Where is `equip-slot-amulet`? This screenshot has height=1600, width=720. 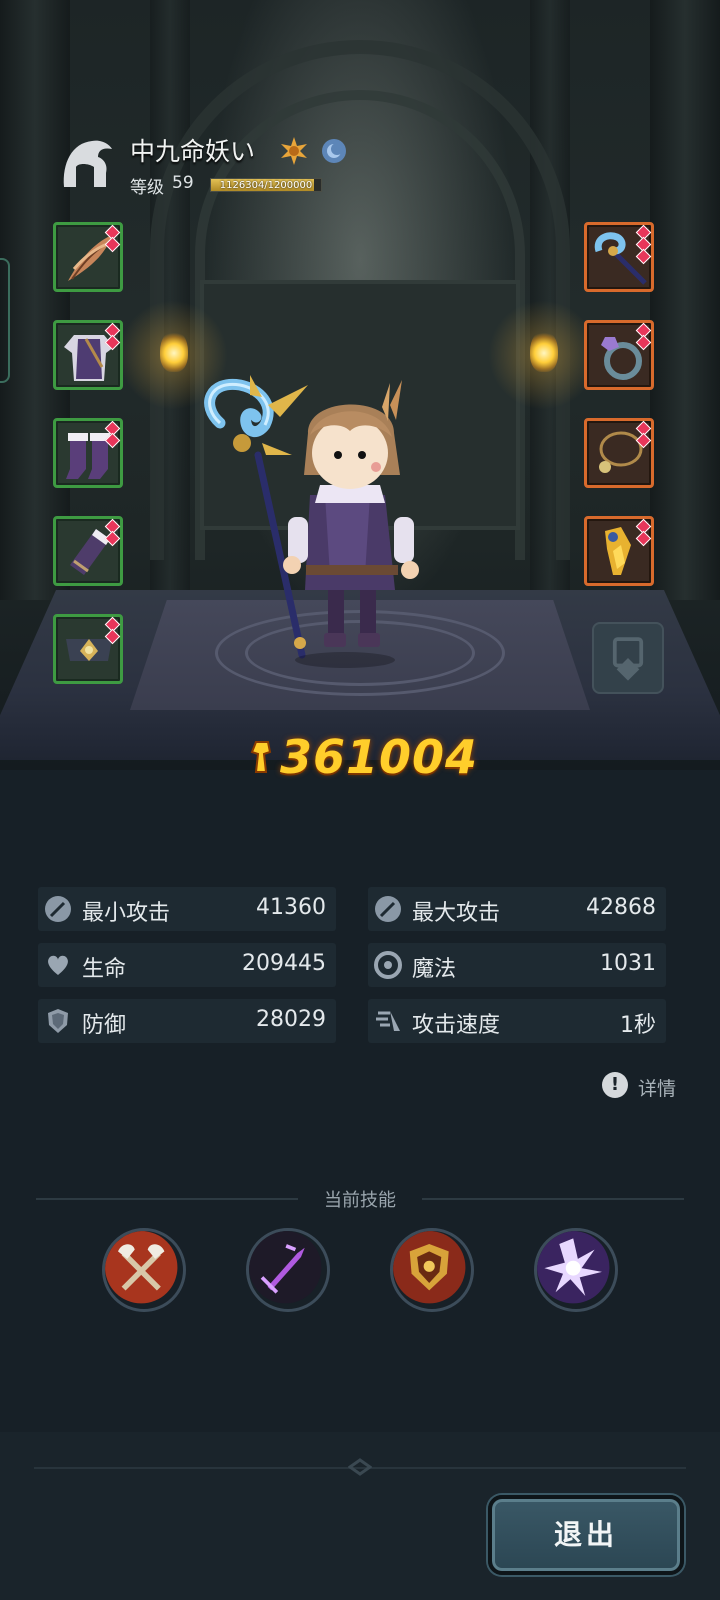
equip-slot-amulet is located at coordinates (619, 551).